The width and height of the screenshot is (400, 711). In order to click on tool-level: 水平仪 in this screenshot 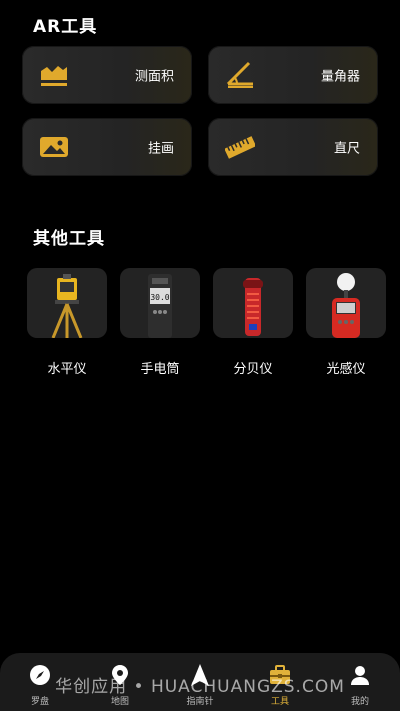, I will do `click(67, 322)`.